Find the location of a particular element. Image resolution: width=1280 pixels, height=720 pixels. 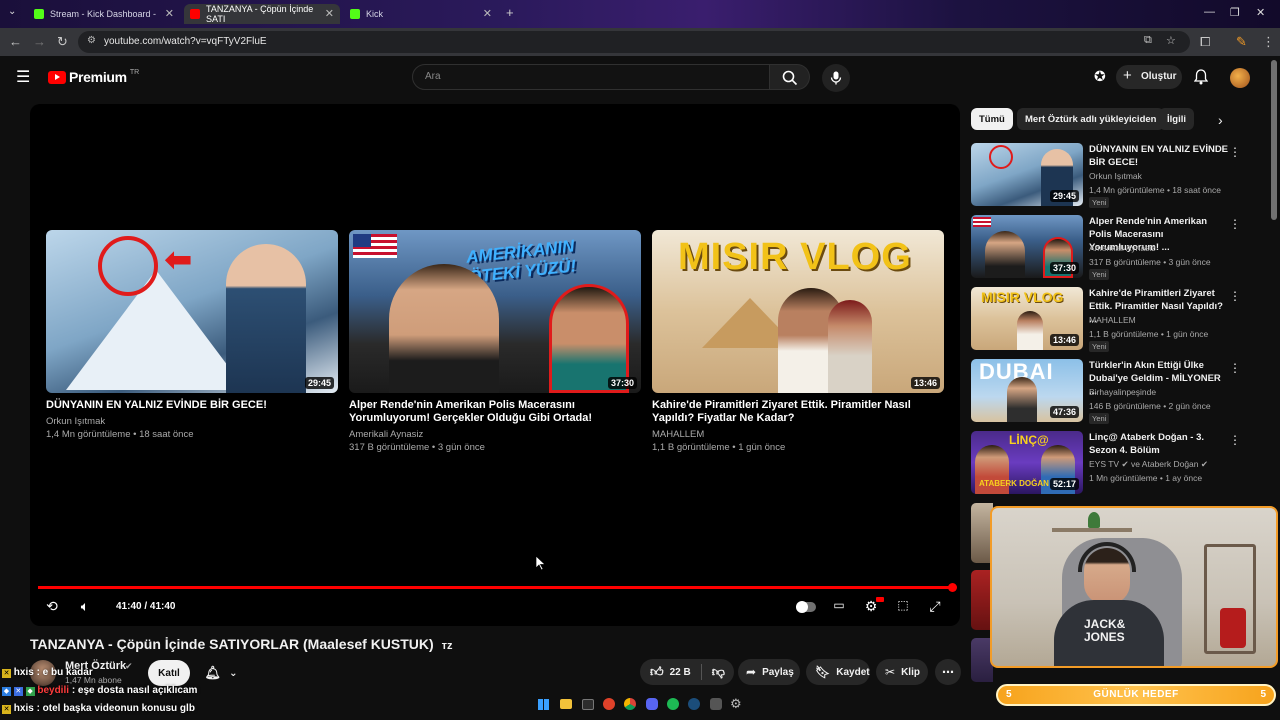

site-info-icon: ⚙ is located at coordinates (91, 40).